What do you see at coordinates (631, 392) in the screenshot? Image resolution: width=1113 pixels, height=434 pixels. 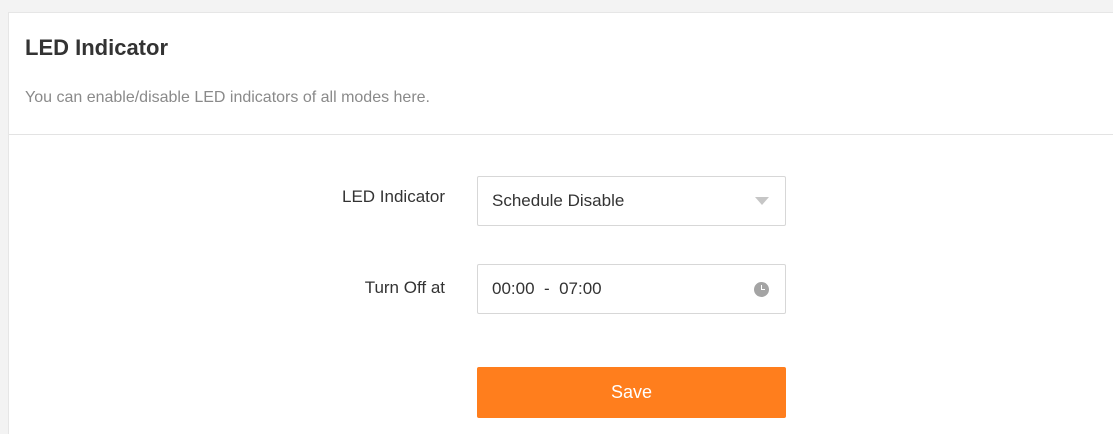 I see `save-button: Save` at bounding box center [631, 392].